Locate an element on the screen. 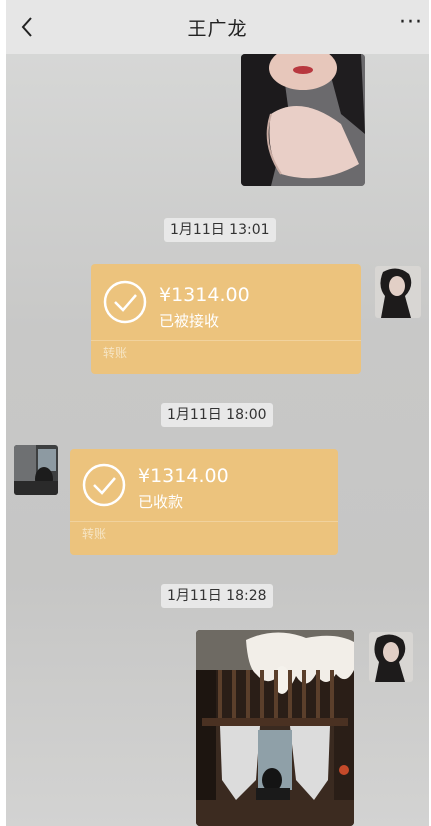 Image resolution: width=431 pixels, height=826 pixels. back-arrow-icon is located at coordinates (26, 27).